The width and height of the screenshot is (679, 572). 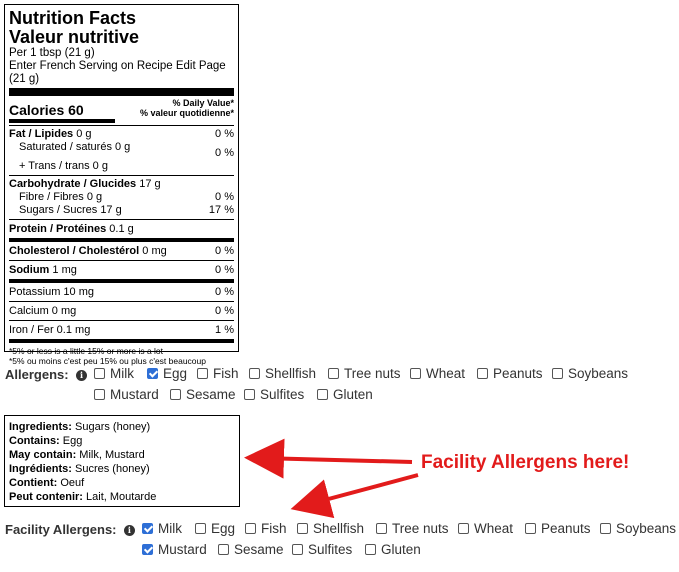 I want to click on checkbox-label: Tree nuts, so click(x=420, y=528).